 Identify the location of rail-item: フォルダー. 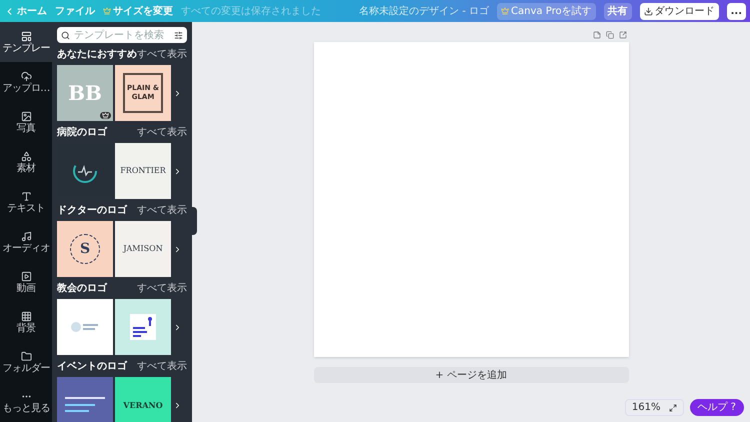
(26, 362).